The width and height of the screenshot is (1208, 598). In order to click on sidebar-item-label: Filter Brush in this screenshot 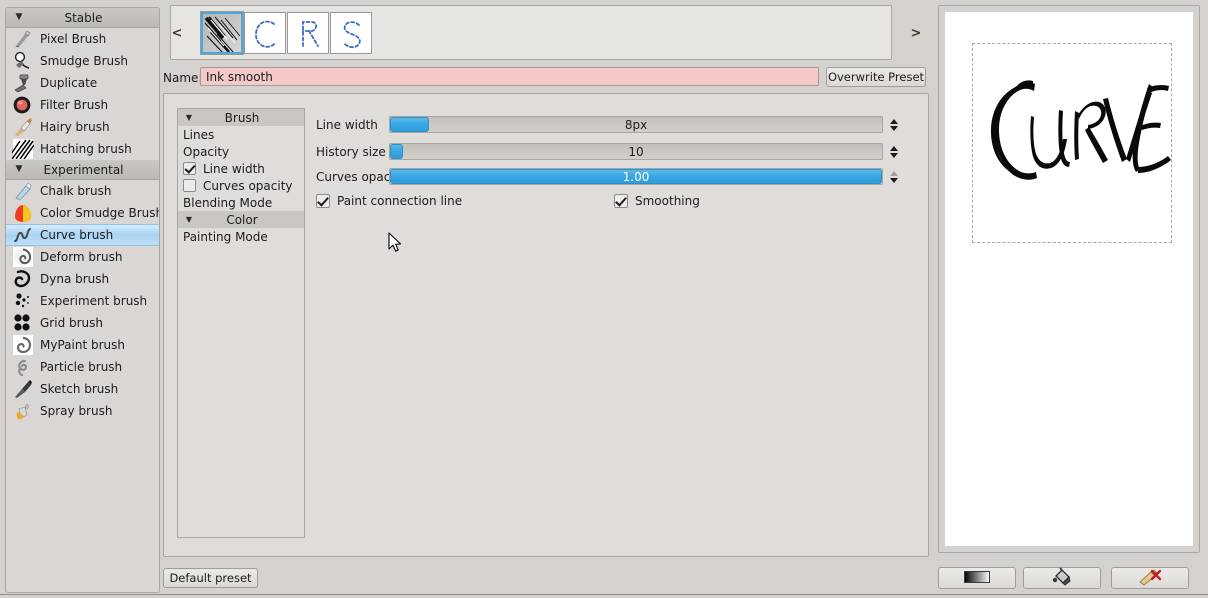, I will do `click(74, 105)`.